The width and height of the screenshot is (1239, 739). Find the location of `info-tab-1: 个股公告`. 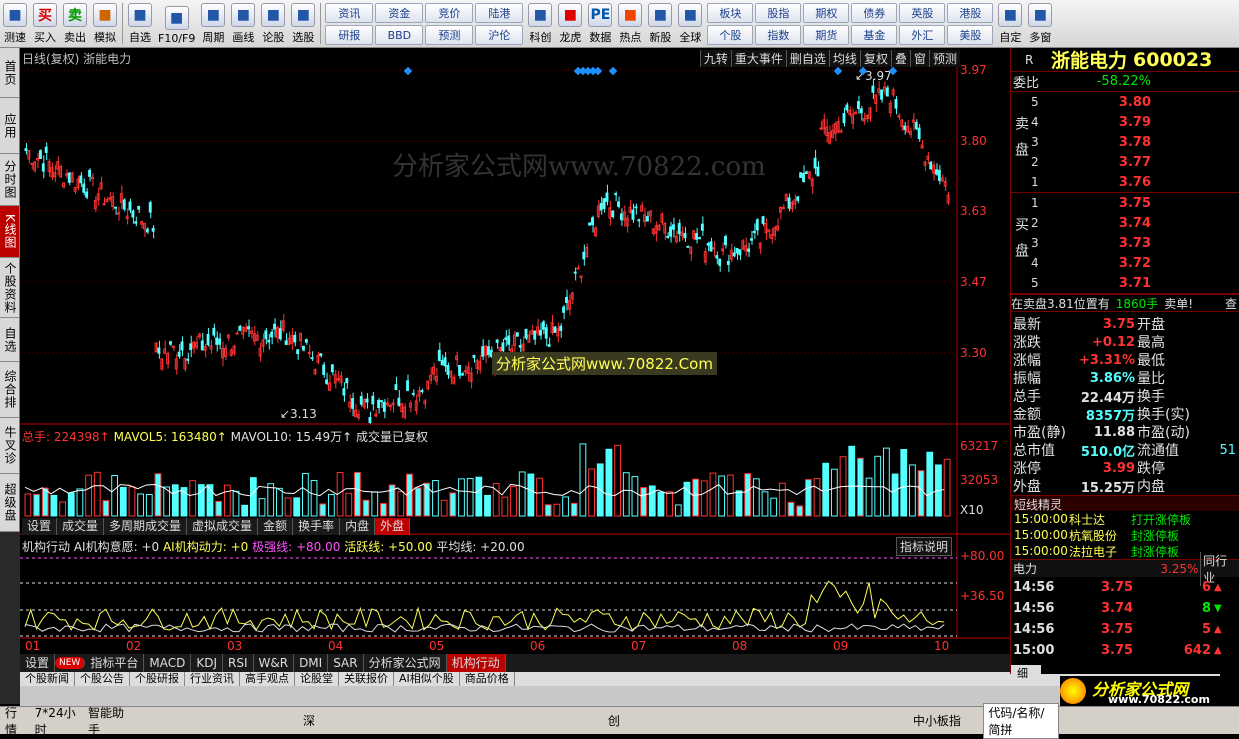

info-tab-1: 个股公告 is located at coordinates (102, 679).